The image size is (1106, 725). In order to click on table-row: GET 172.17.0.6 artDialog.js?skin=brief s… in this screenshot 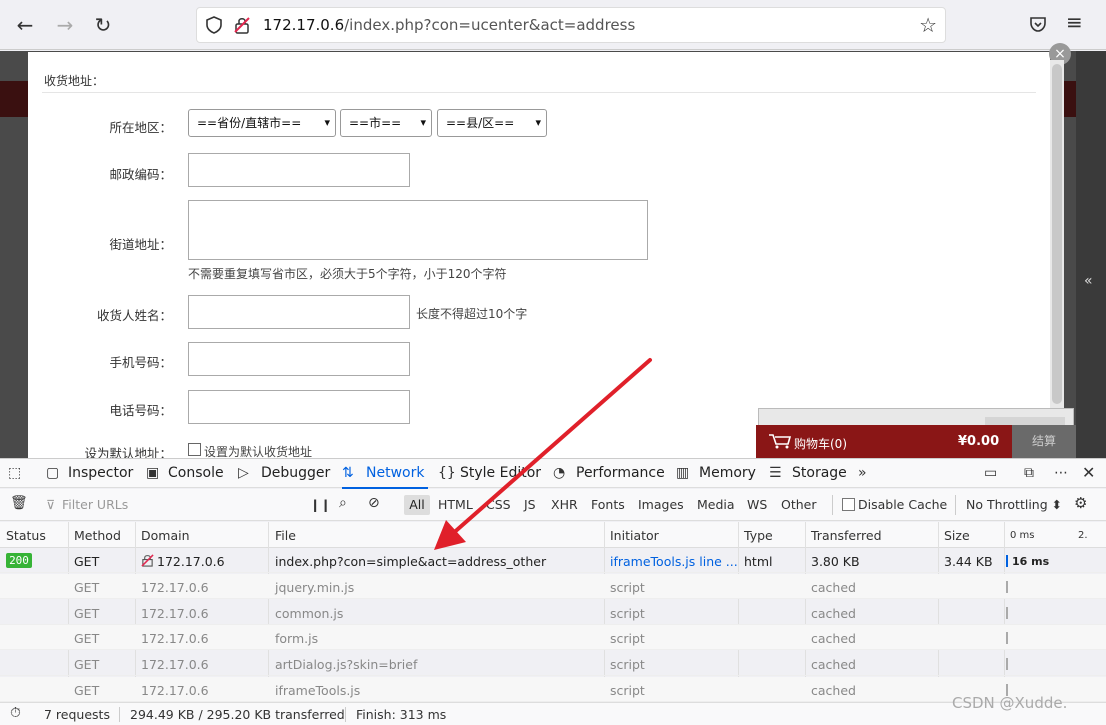, I will do `click(553, 663)`.